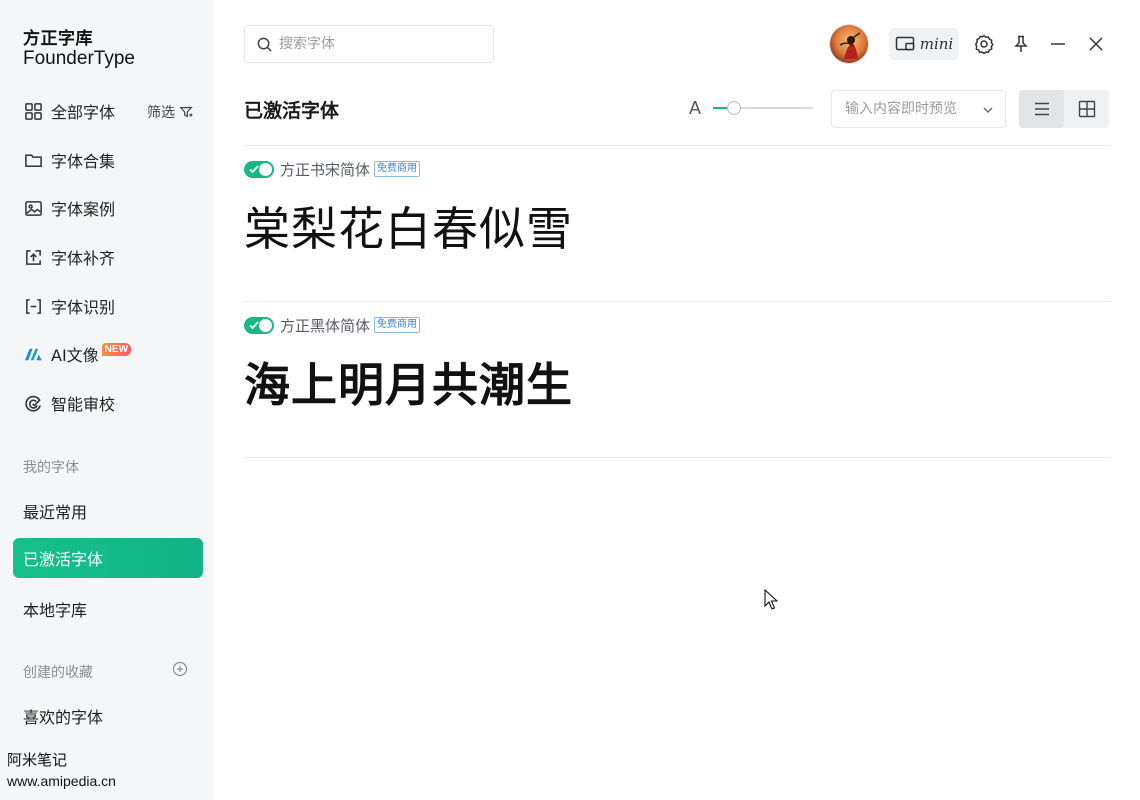  Describe the element at coordinates (325, 325) in the screenshot. I see `font-name: 方正黑体简体` at that location.